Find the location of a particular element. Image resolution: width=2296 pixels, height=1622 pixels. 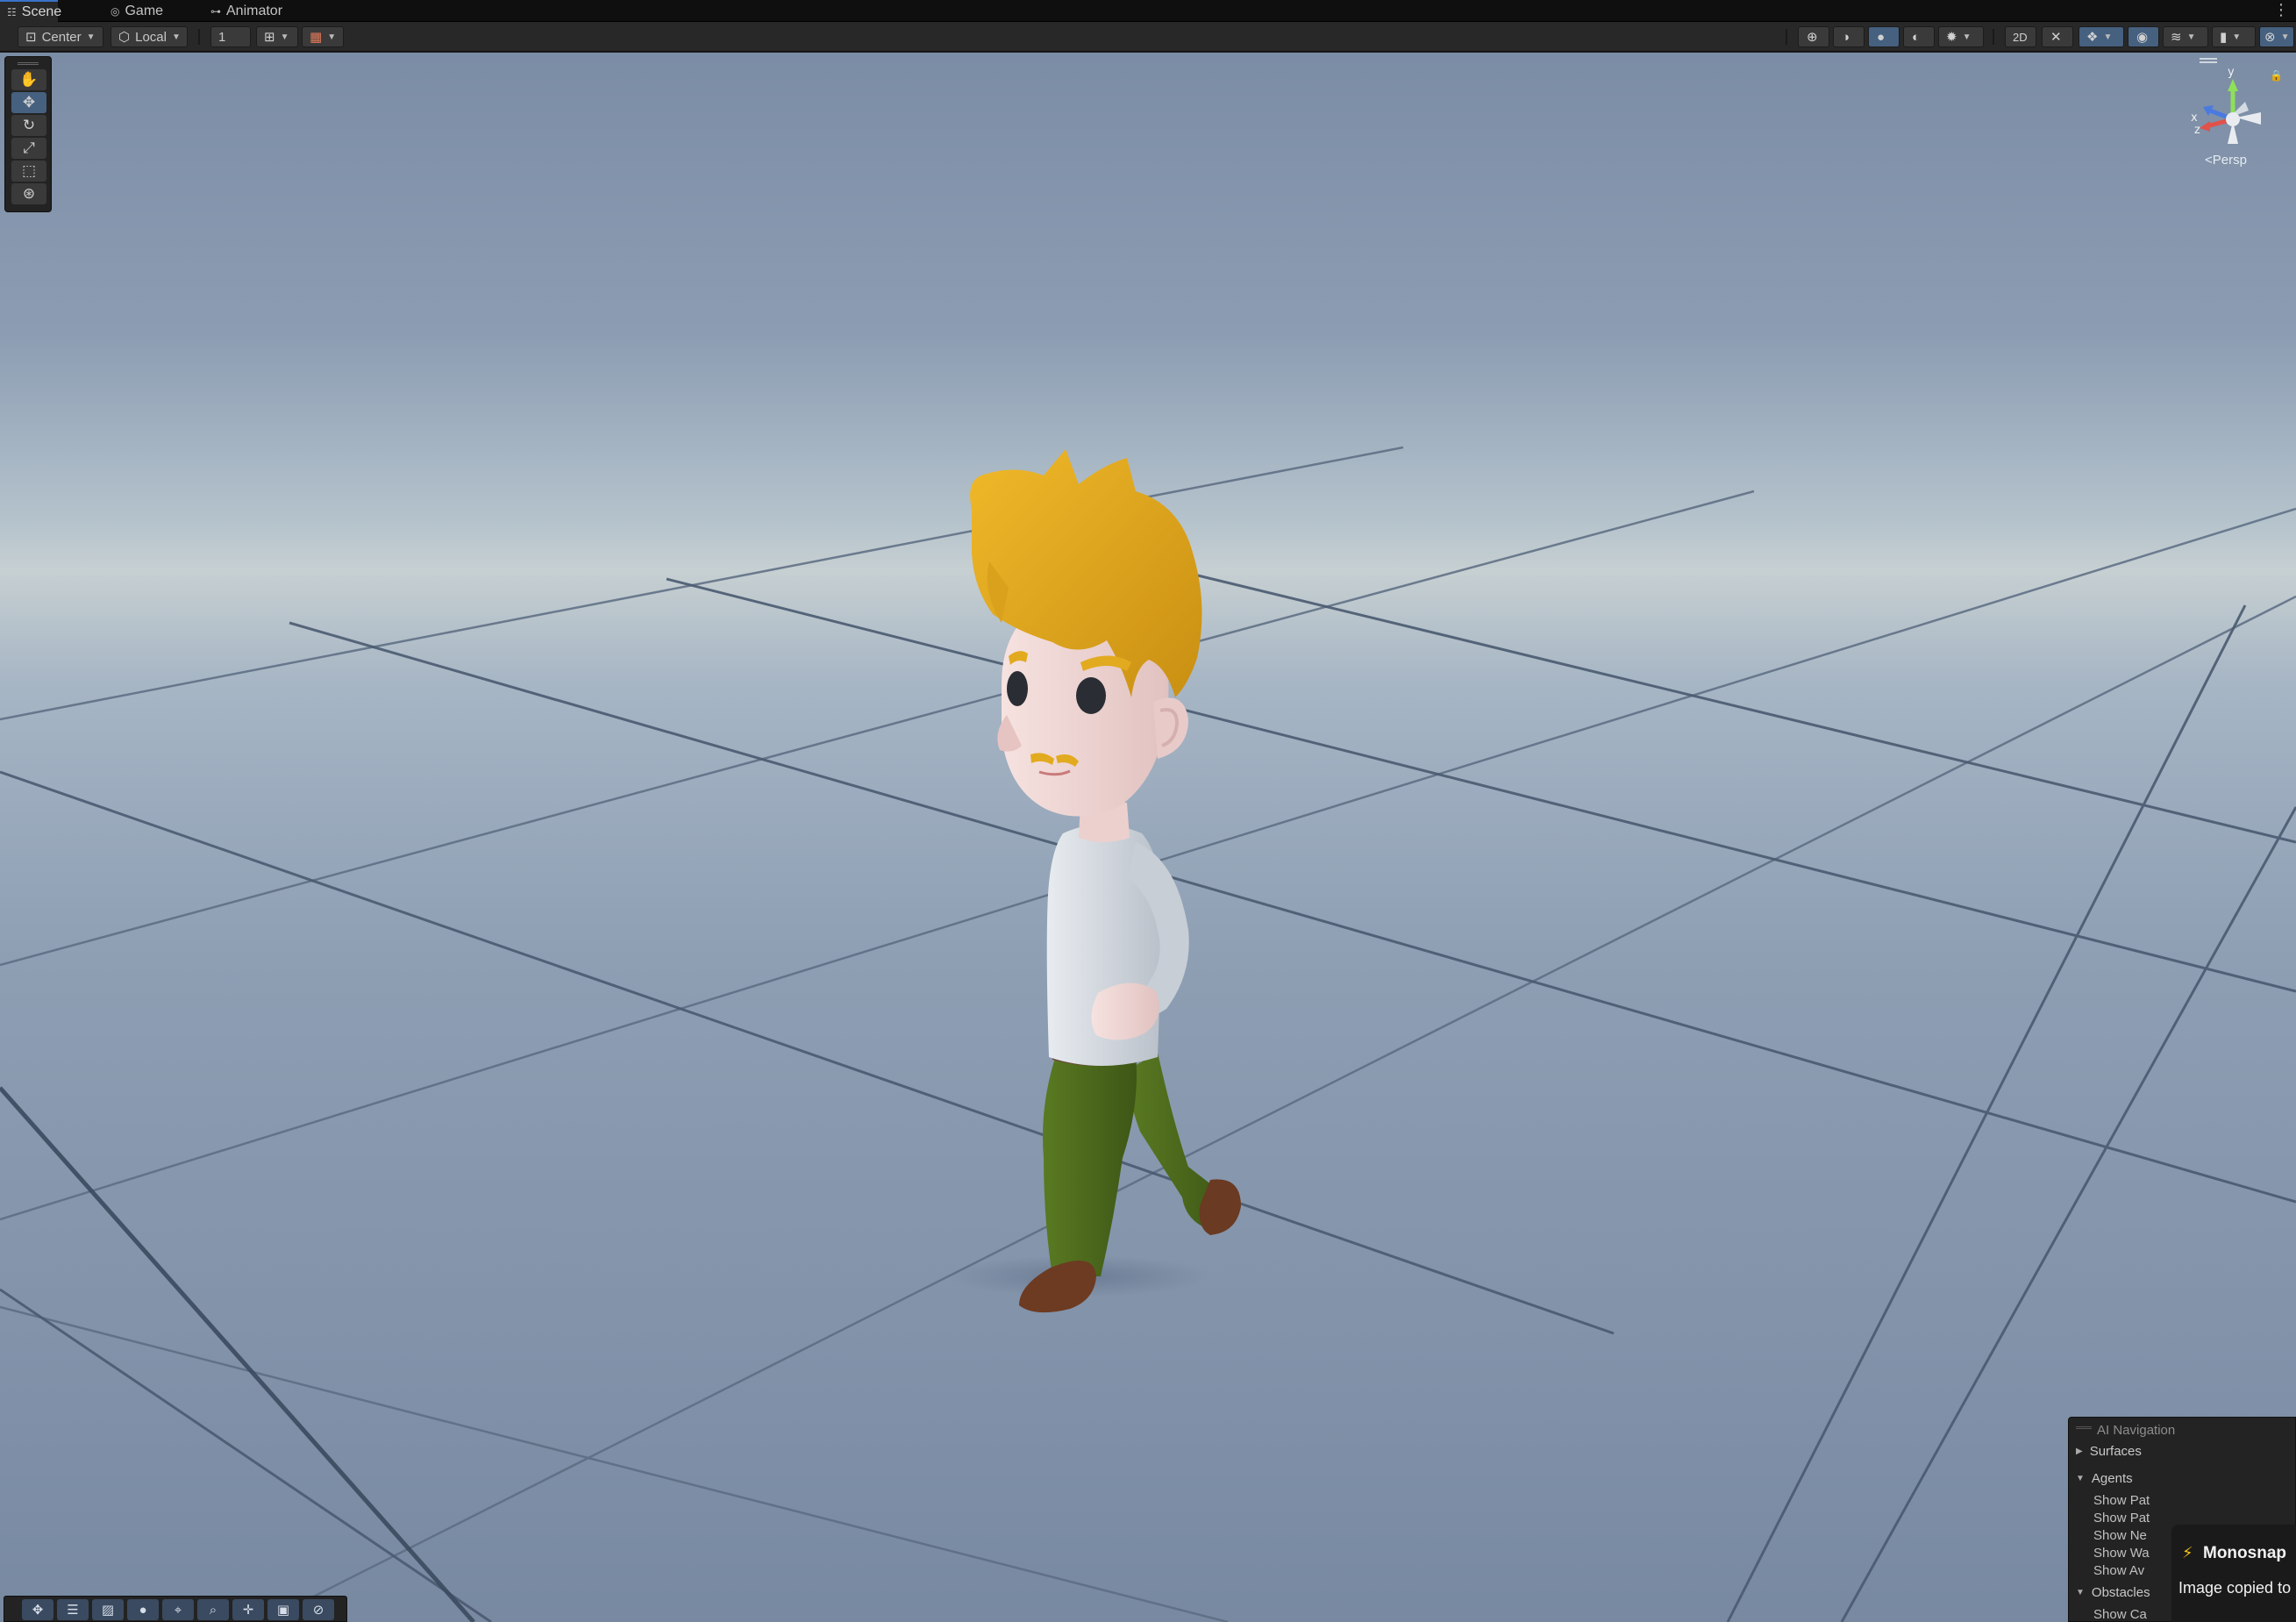

unlit-draw-button: ◐ is located at coordinates (1919, 36).